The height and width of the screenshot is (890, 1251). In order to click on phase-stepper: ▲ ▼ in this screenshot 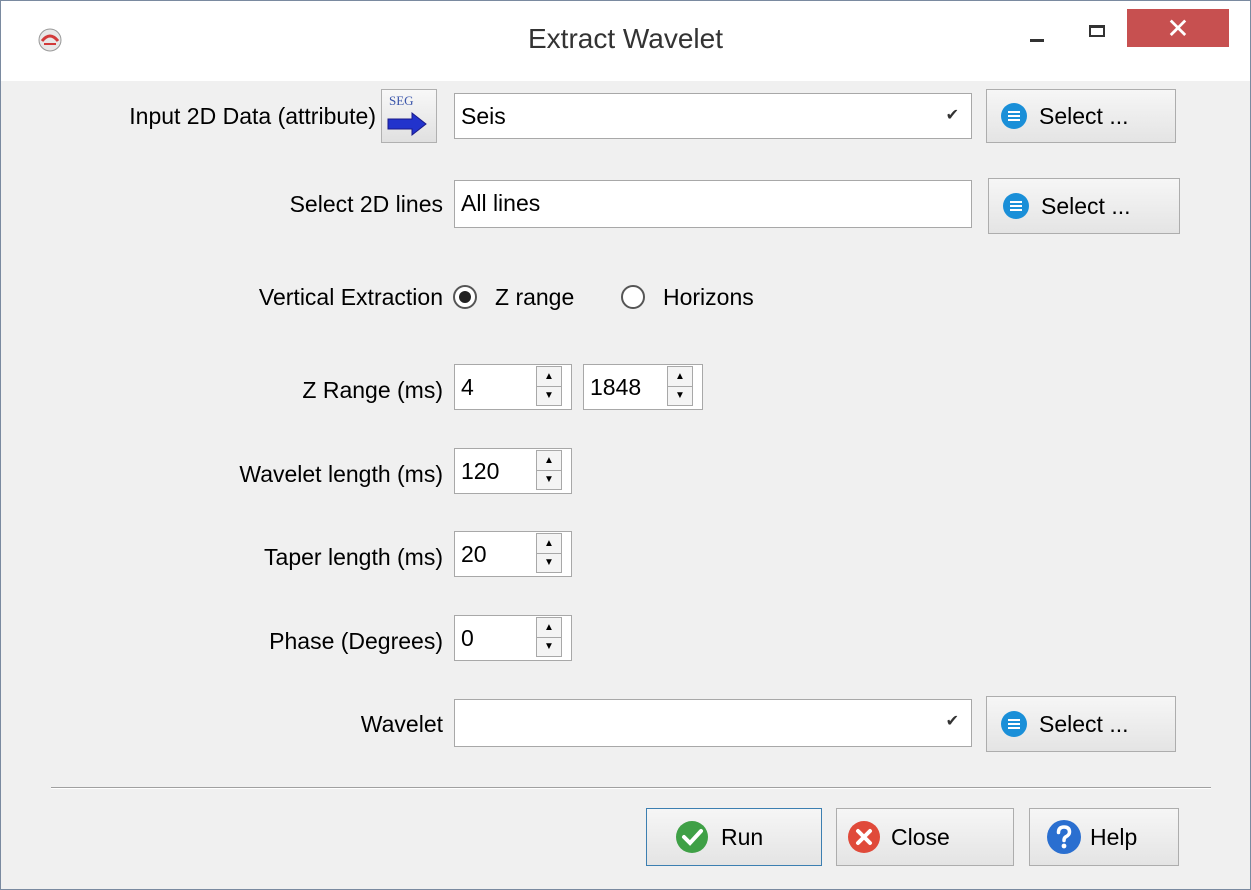, I will do `click(549, 637)`.